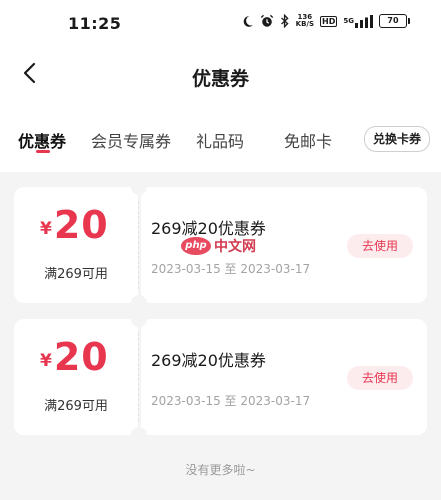  I want to click on tab-gift-codes: 礼品码, so click(220, 140).